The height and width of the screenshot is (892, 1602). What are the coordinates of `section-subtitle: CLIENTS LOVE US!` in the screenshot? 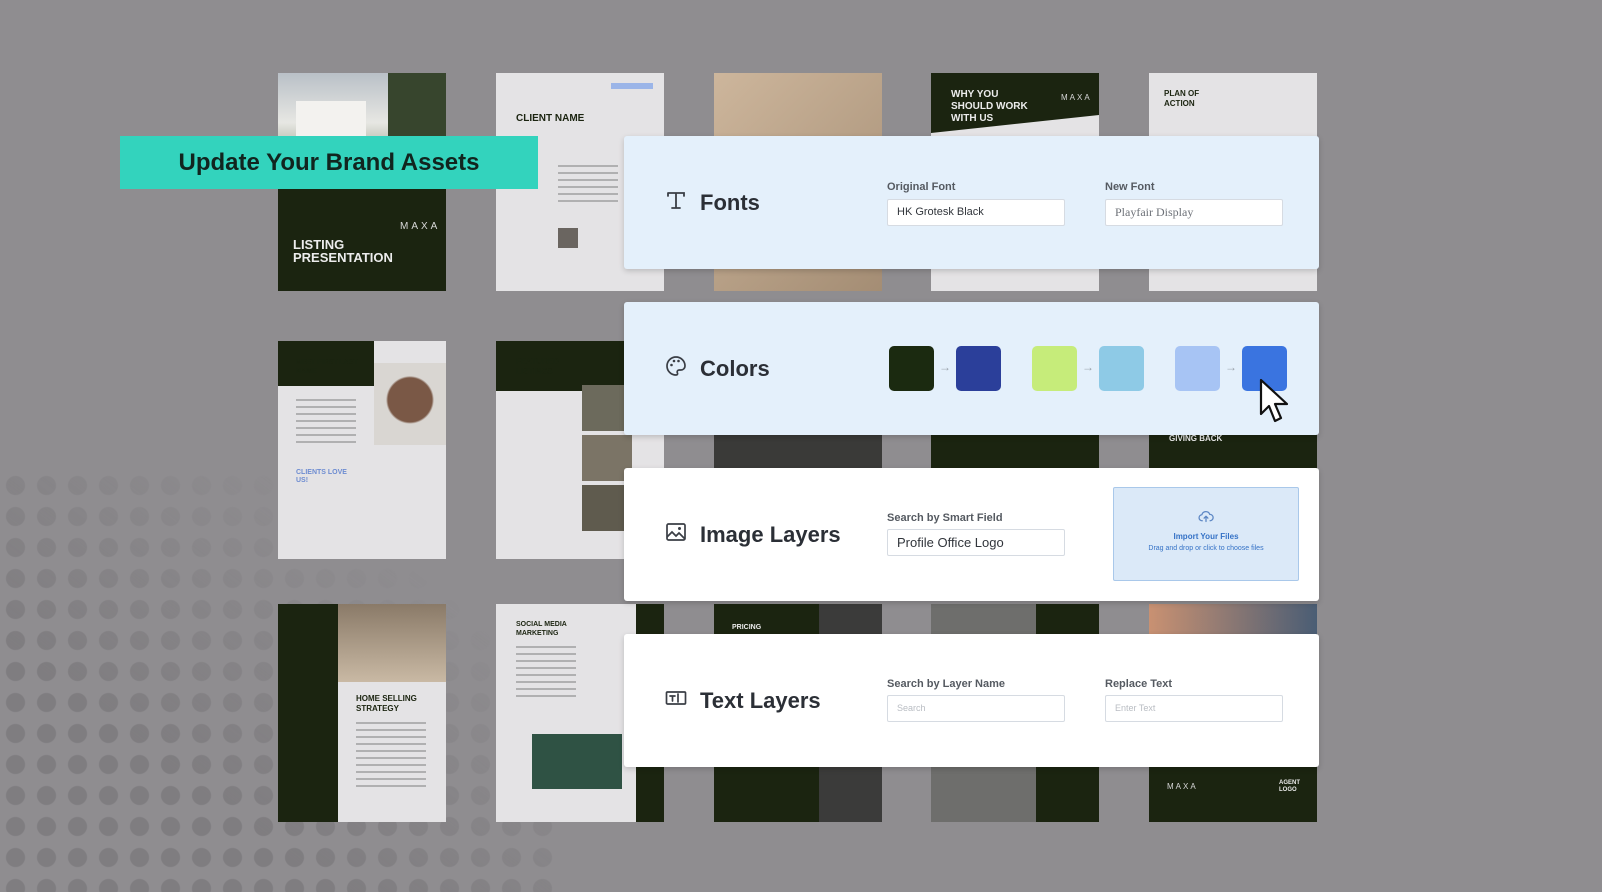 It's located at (321, 476).